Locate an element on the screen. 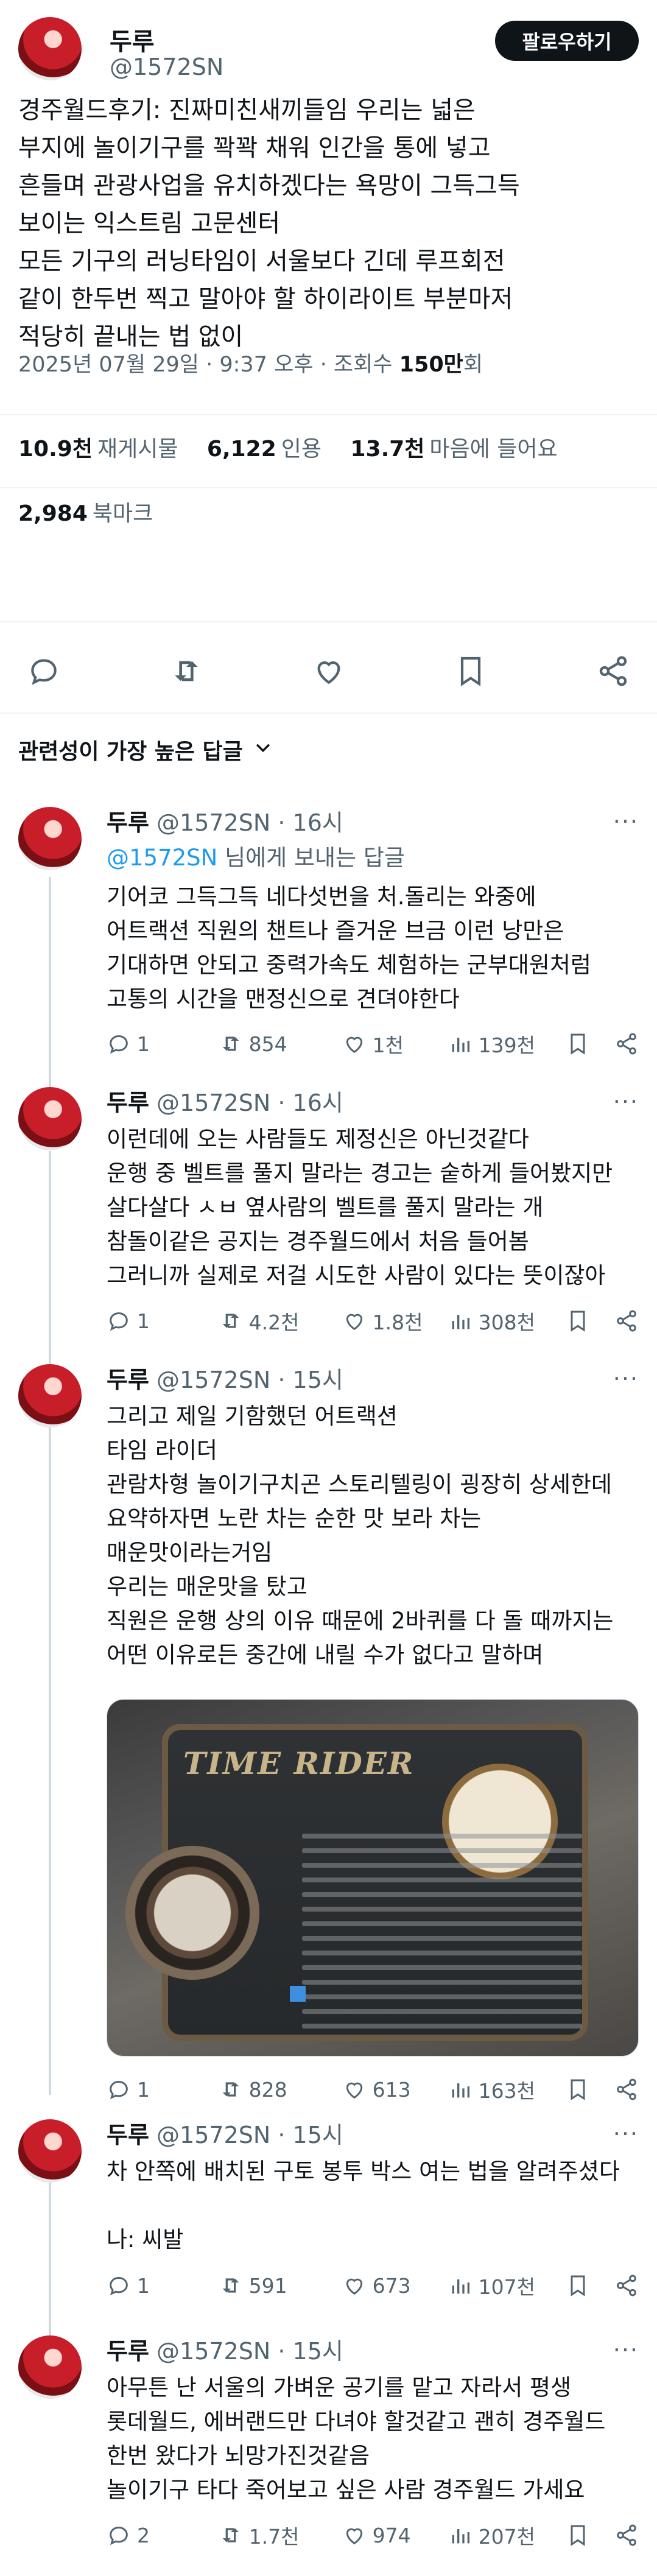 The height and width of the screenshot is (2576, 657). reply-actions: 1 828 613 163천 is located at coordinates (373, 2089).